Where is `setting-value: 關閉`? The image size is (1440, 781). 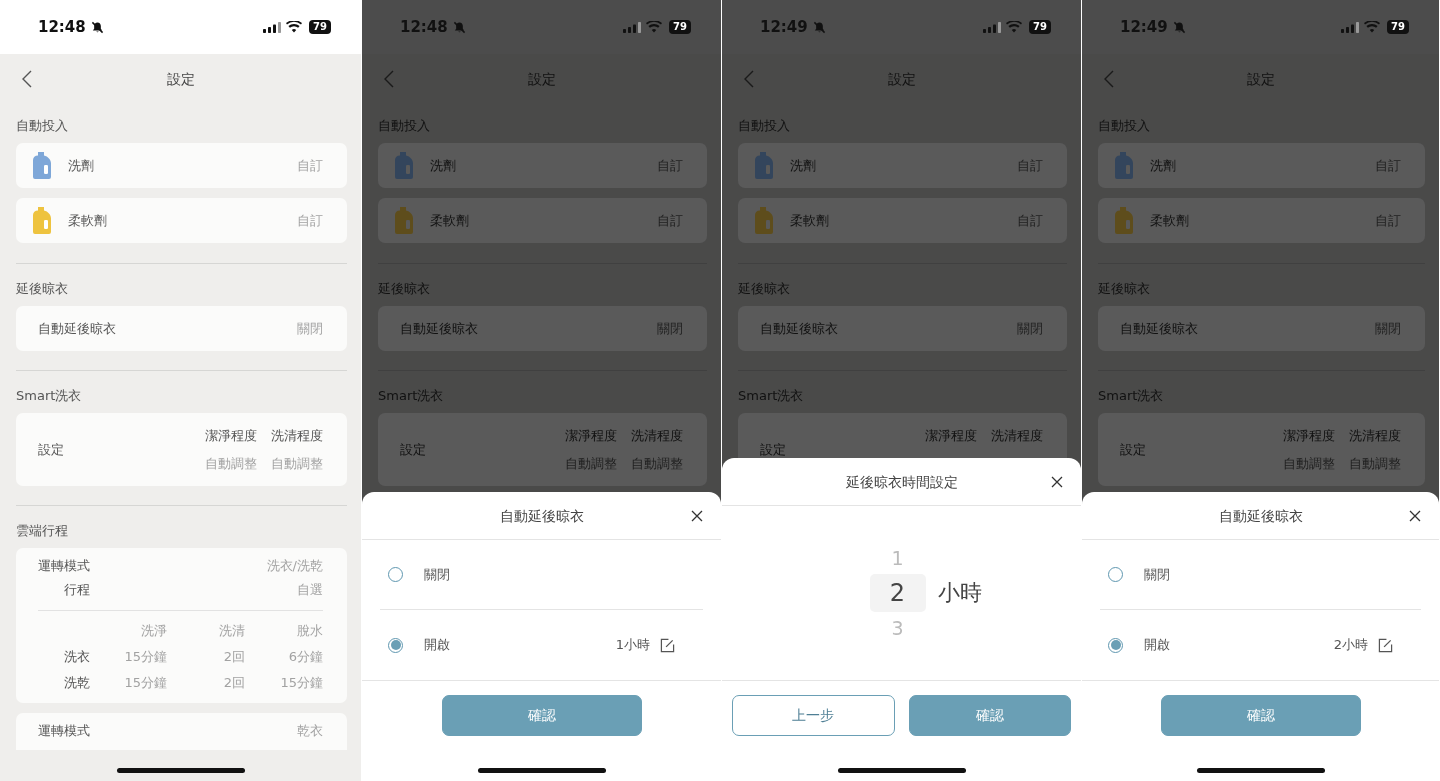 setting-value: 關閉 is located at coordinates (310, 328).